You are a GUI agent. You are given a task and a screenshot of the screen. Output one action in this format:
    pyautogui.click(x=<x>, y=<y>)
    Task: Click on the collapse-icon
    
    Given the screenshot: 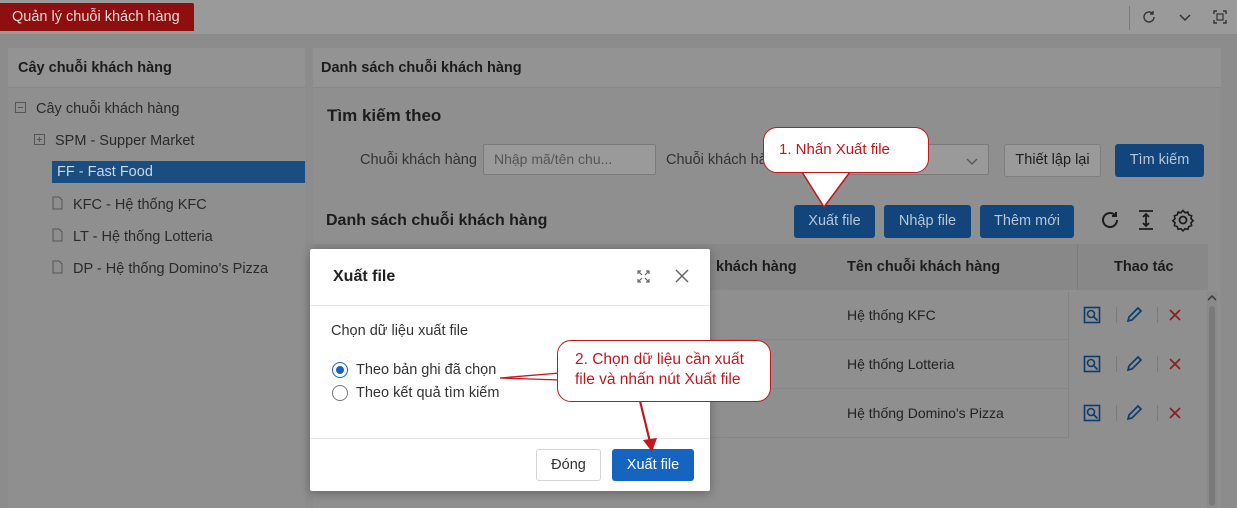 What is the action you would take?
    pyautogui.click(x=20, y=107)
    